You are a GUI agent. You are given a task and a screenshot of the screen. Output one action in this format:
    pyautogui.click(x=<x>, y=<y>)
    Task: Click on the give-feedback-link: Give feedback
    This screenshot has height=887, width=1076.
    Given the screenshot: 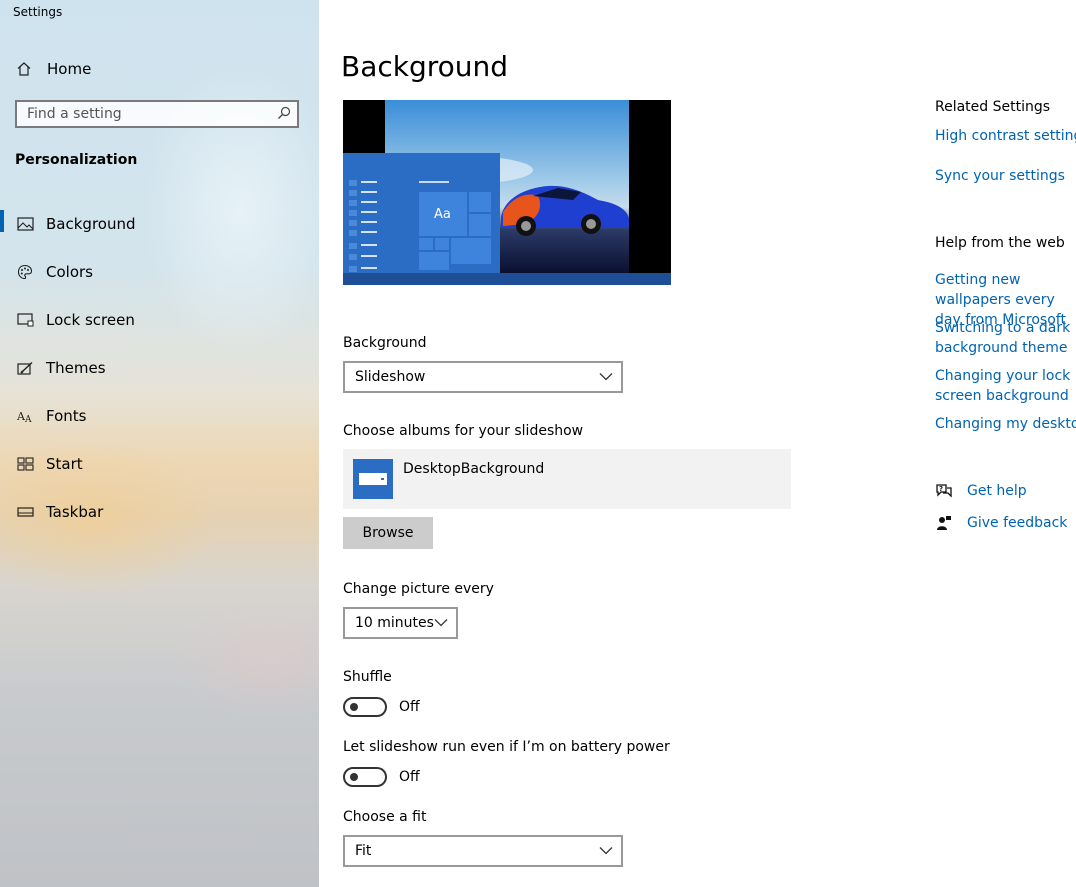 What is the action you would take?
    pyautogui.click(x=1001, y=523)
    